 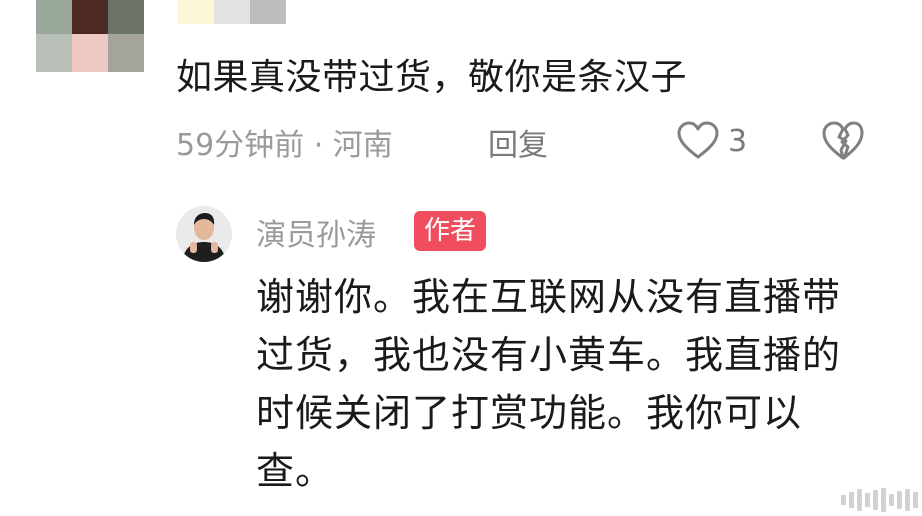 What do you see at coordinates (232, 12) in the screenshot?
I see `previous-content-snippet` at bounding box center [232, 12].